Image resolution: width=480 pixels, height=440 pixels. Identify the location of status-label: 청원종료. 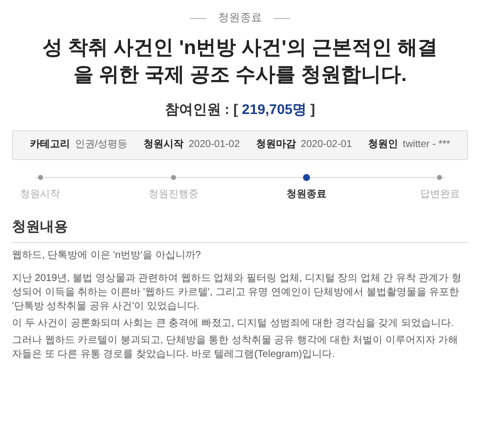
(240, 18).